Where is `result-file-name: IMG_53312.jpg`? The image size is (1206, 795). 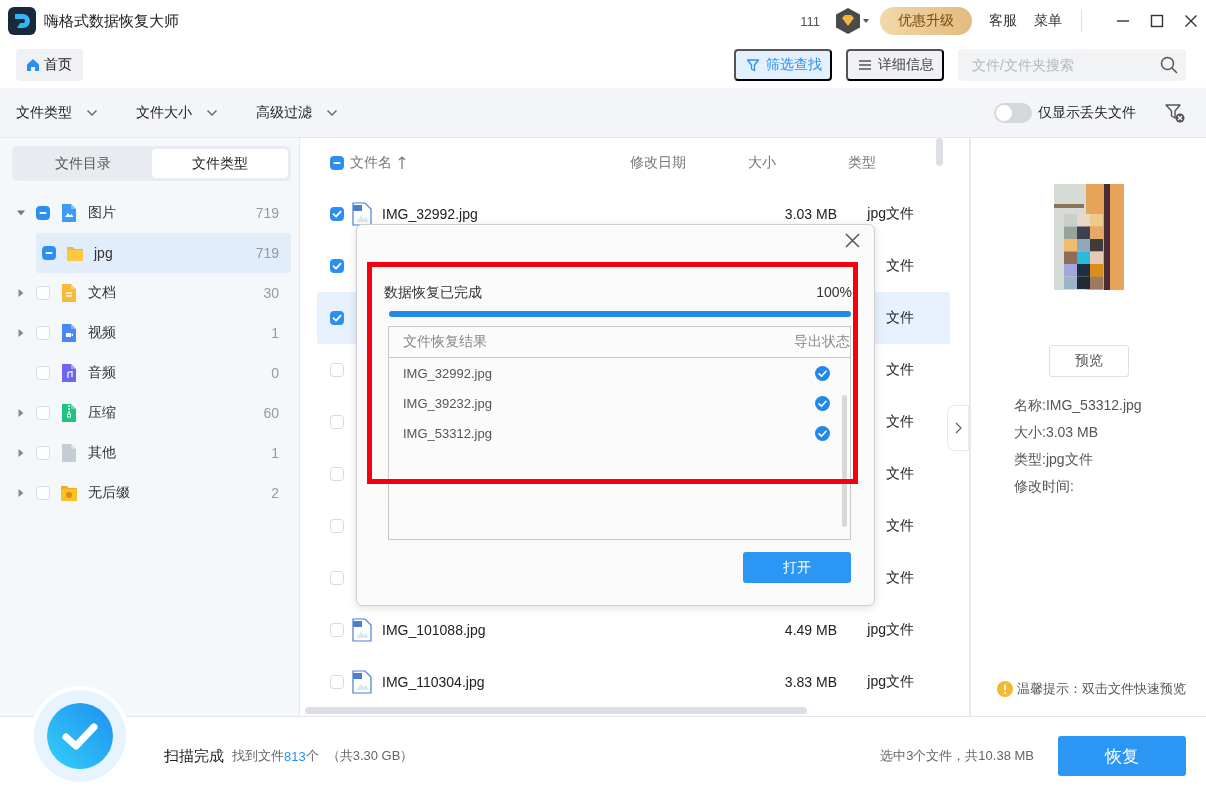 result-file-name: IMG_53312.jpg is located at coordinates (447, 433).